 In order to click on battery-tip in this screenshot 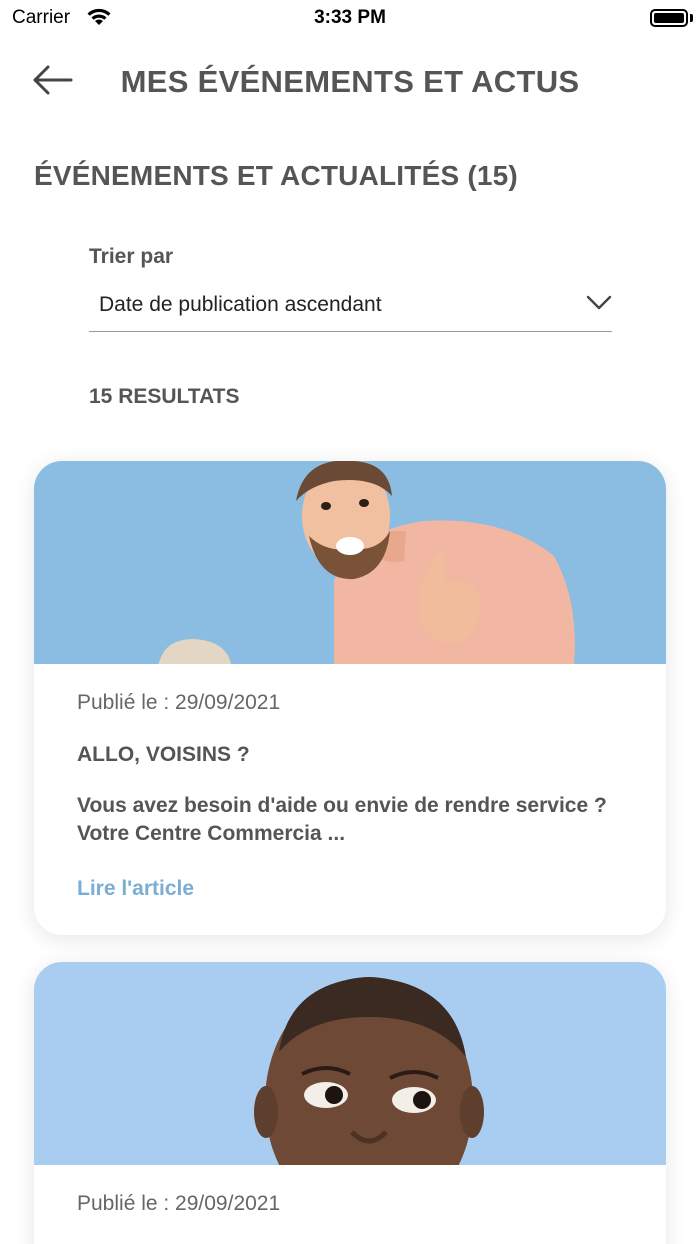, I will do `click(691, 18)`.